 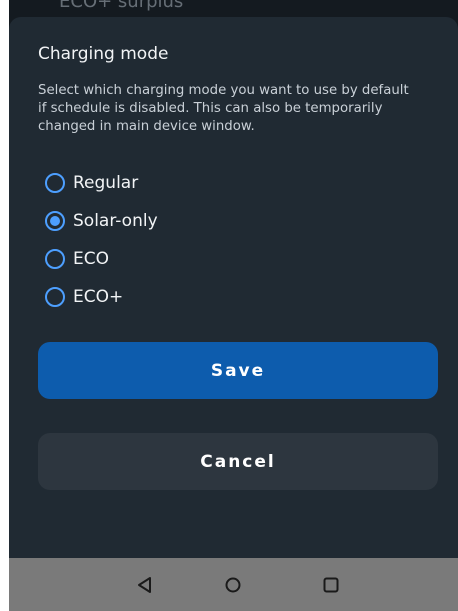 What do you see at coordinates (98, 297) in the screenshot?
I see `option-label: ECO+` at bounding box center [98, 297].